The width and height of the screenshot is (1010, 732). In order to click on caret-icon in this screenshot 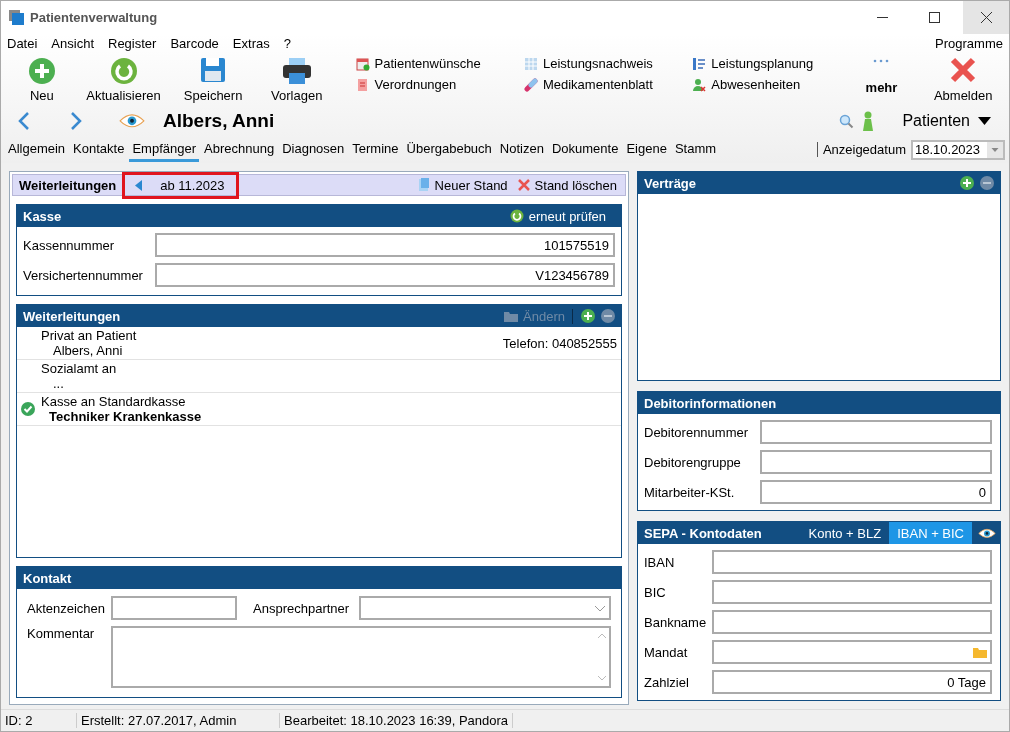, I will do `click(984, 121)`.